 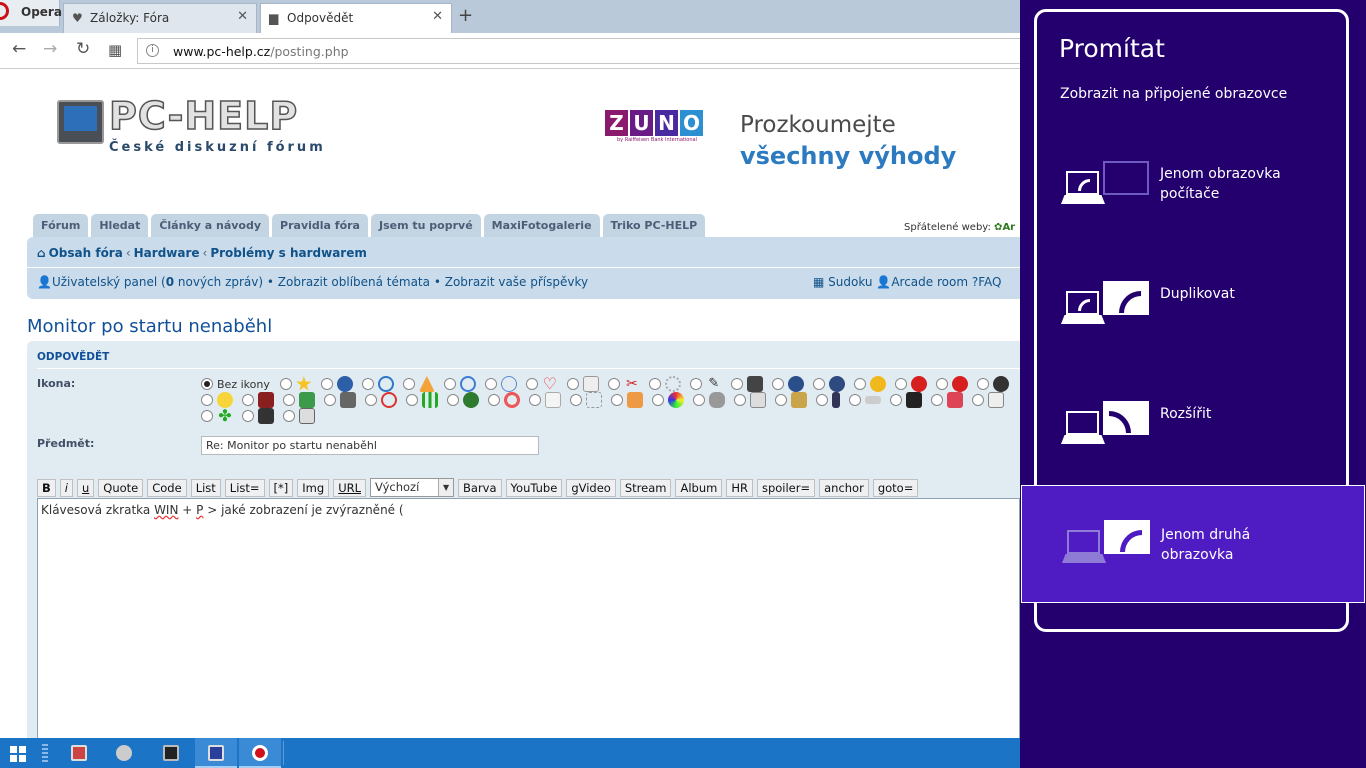 I want to click on new-tab-icon: +, so click(x=465, y=15).